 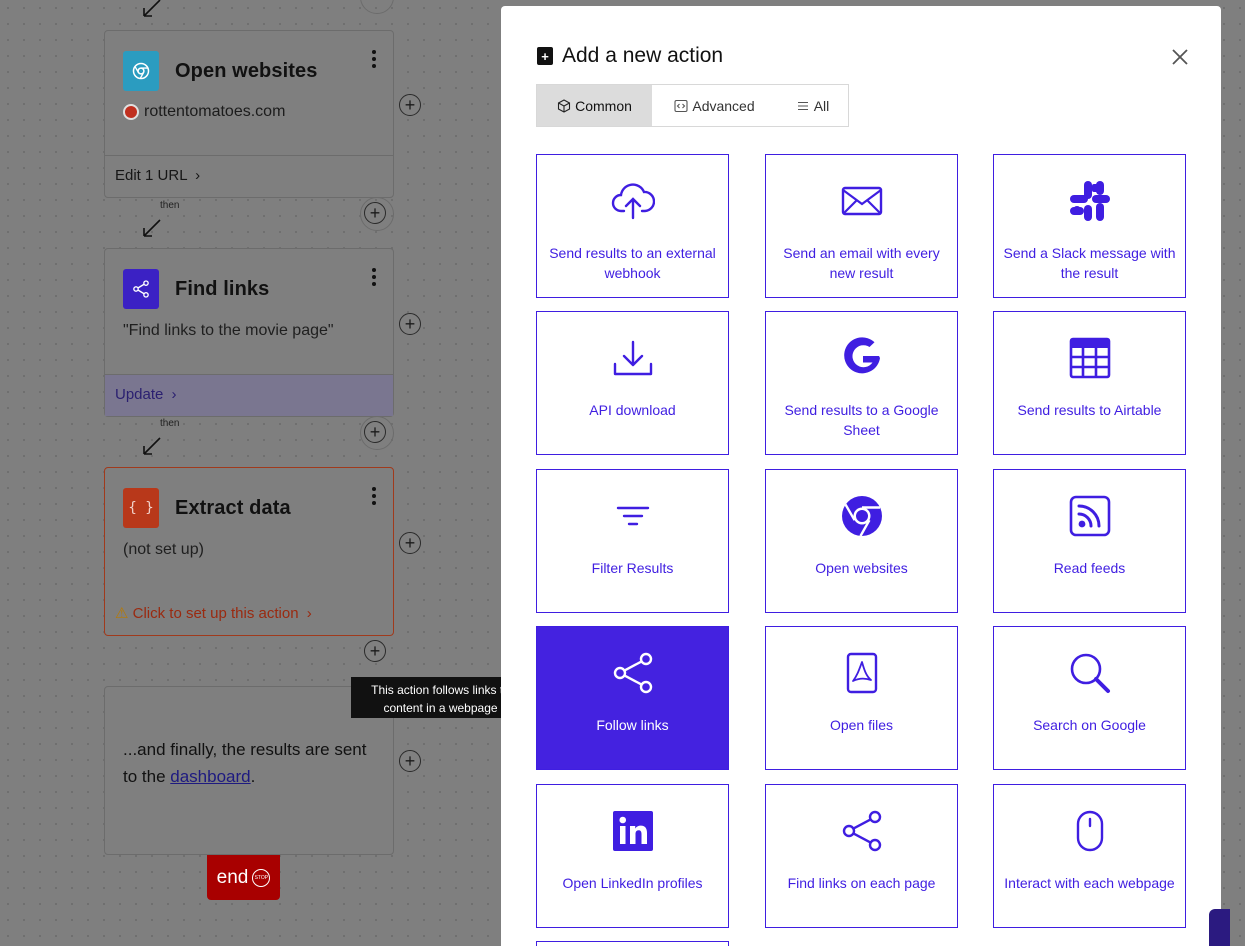 What do you see at coordinates (861, 541) in the screenshot?
I see `action-tile-open-websites: Open websites` at bounding box center [861, 541].